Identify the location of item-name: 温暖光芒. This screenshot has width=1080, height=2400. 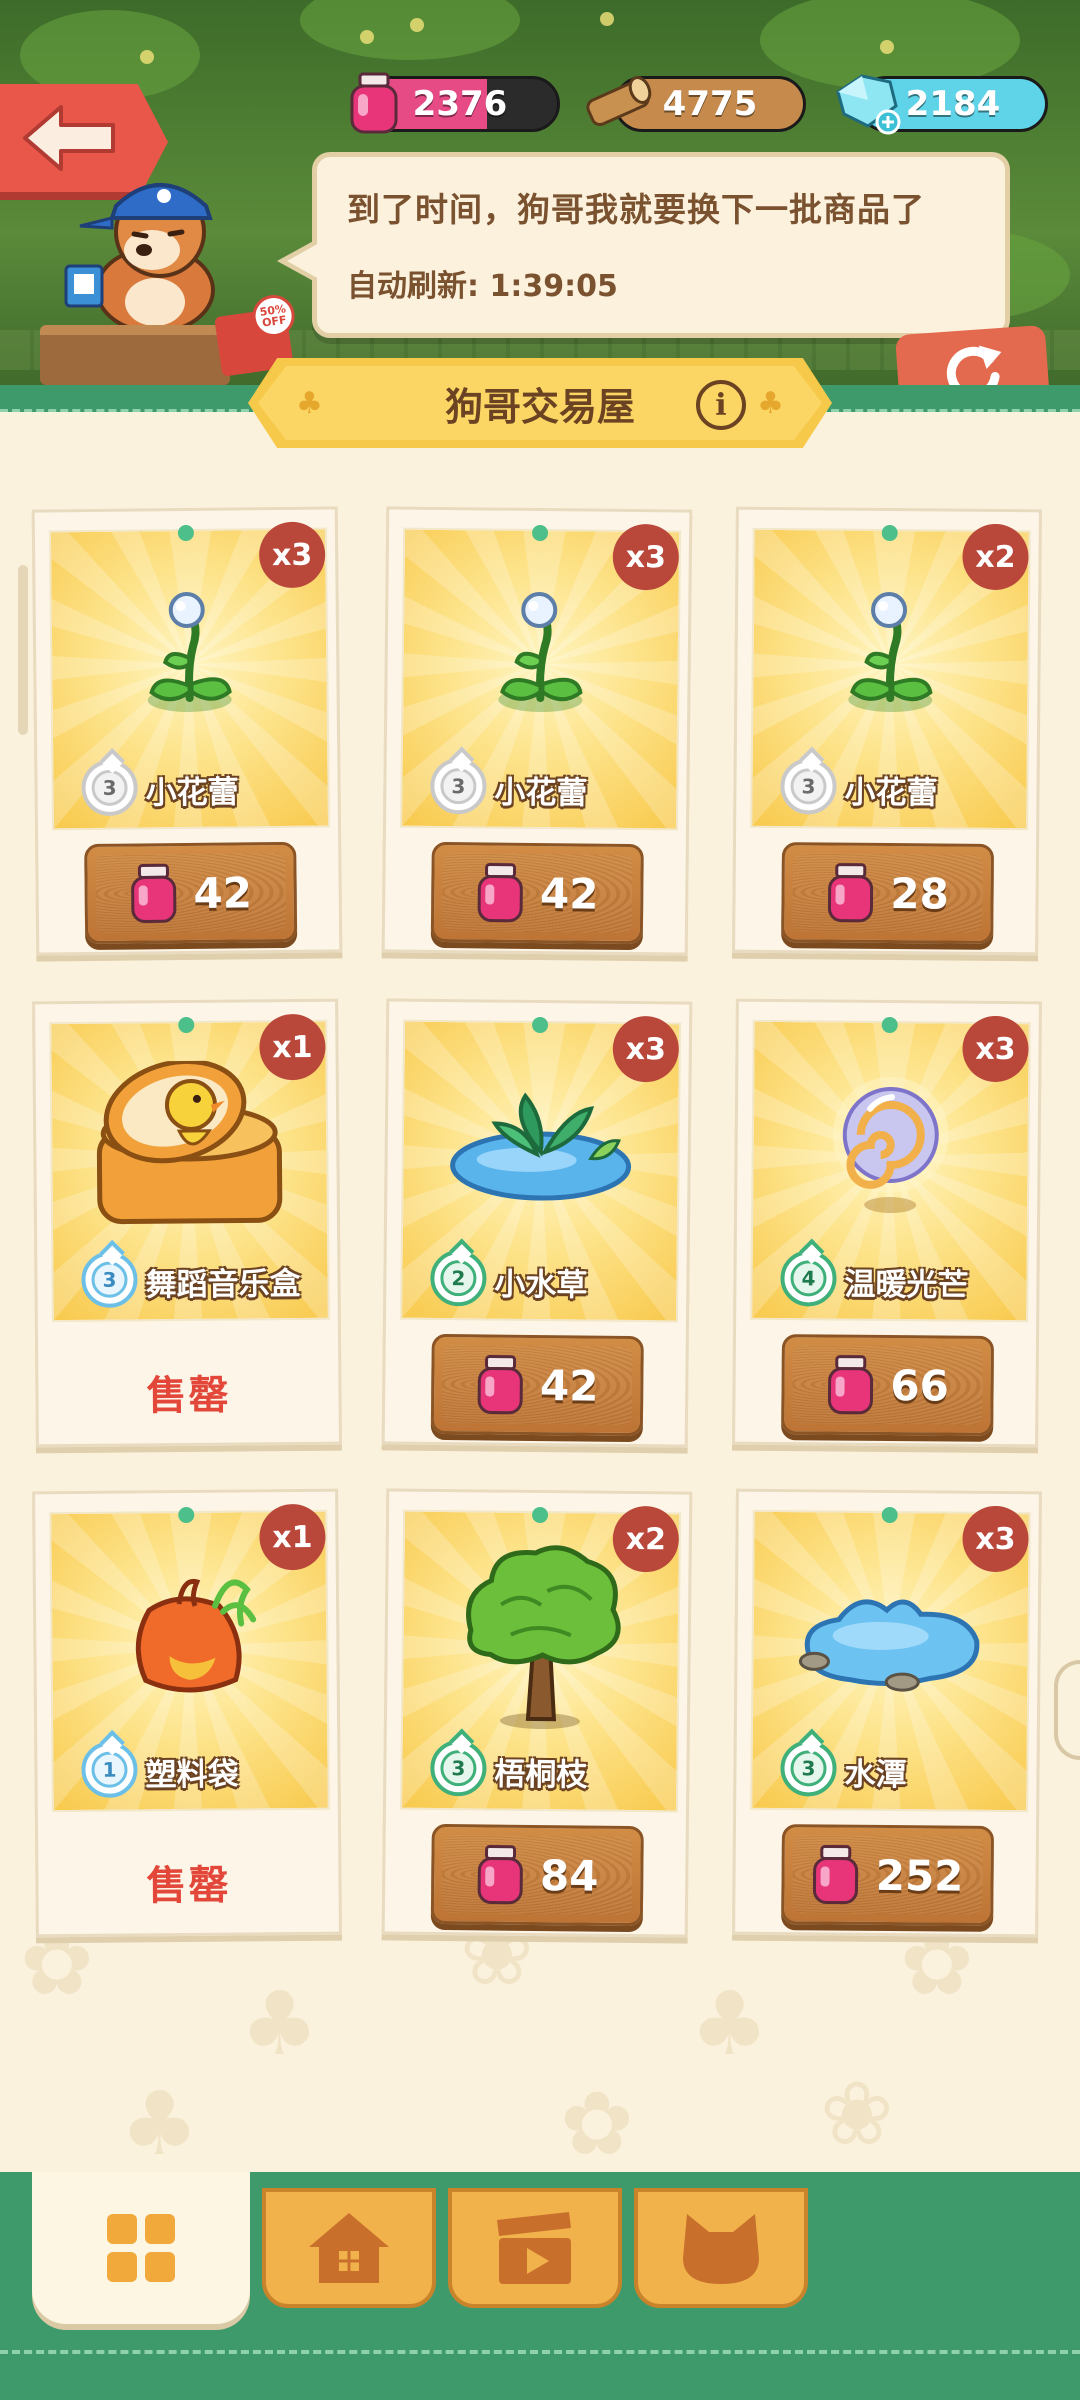
(906, 1285).